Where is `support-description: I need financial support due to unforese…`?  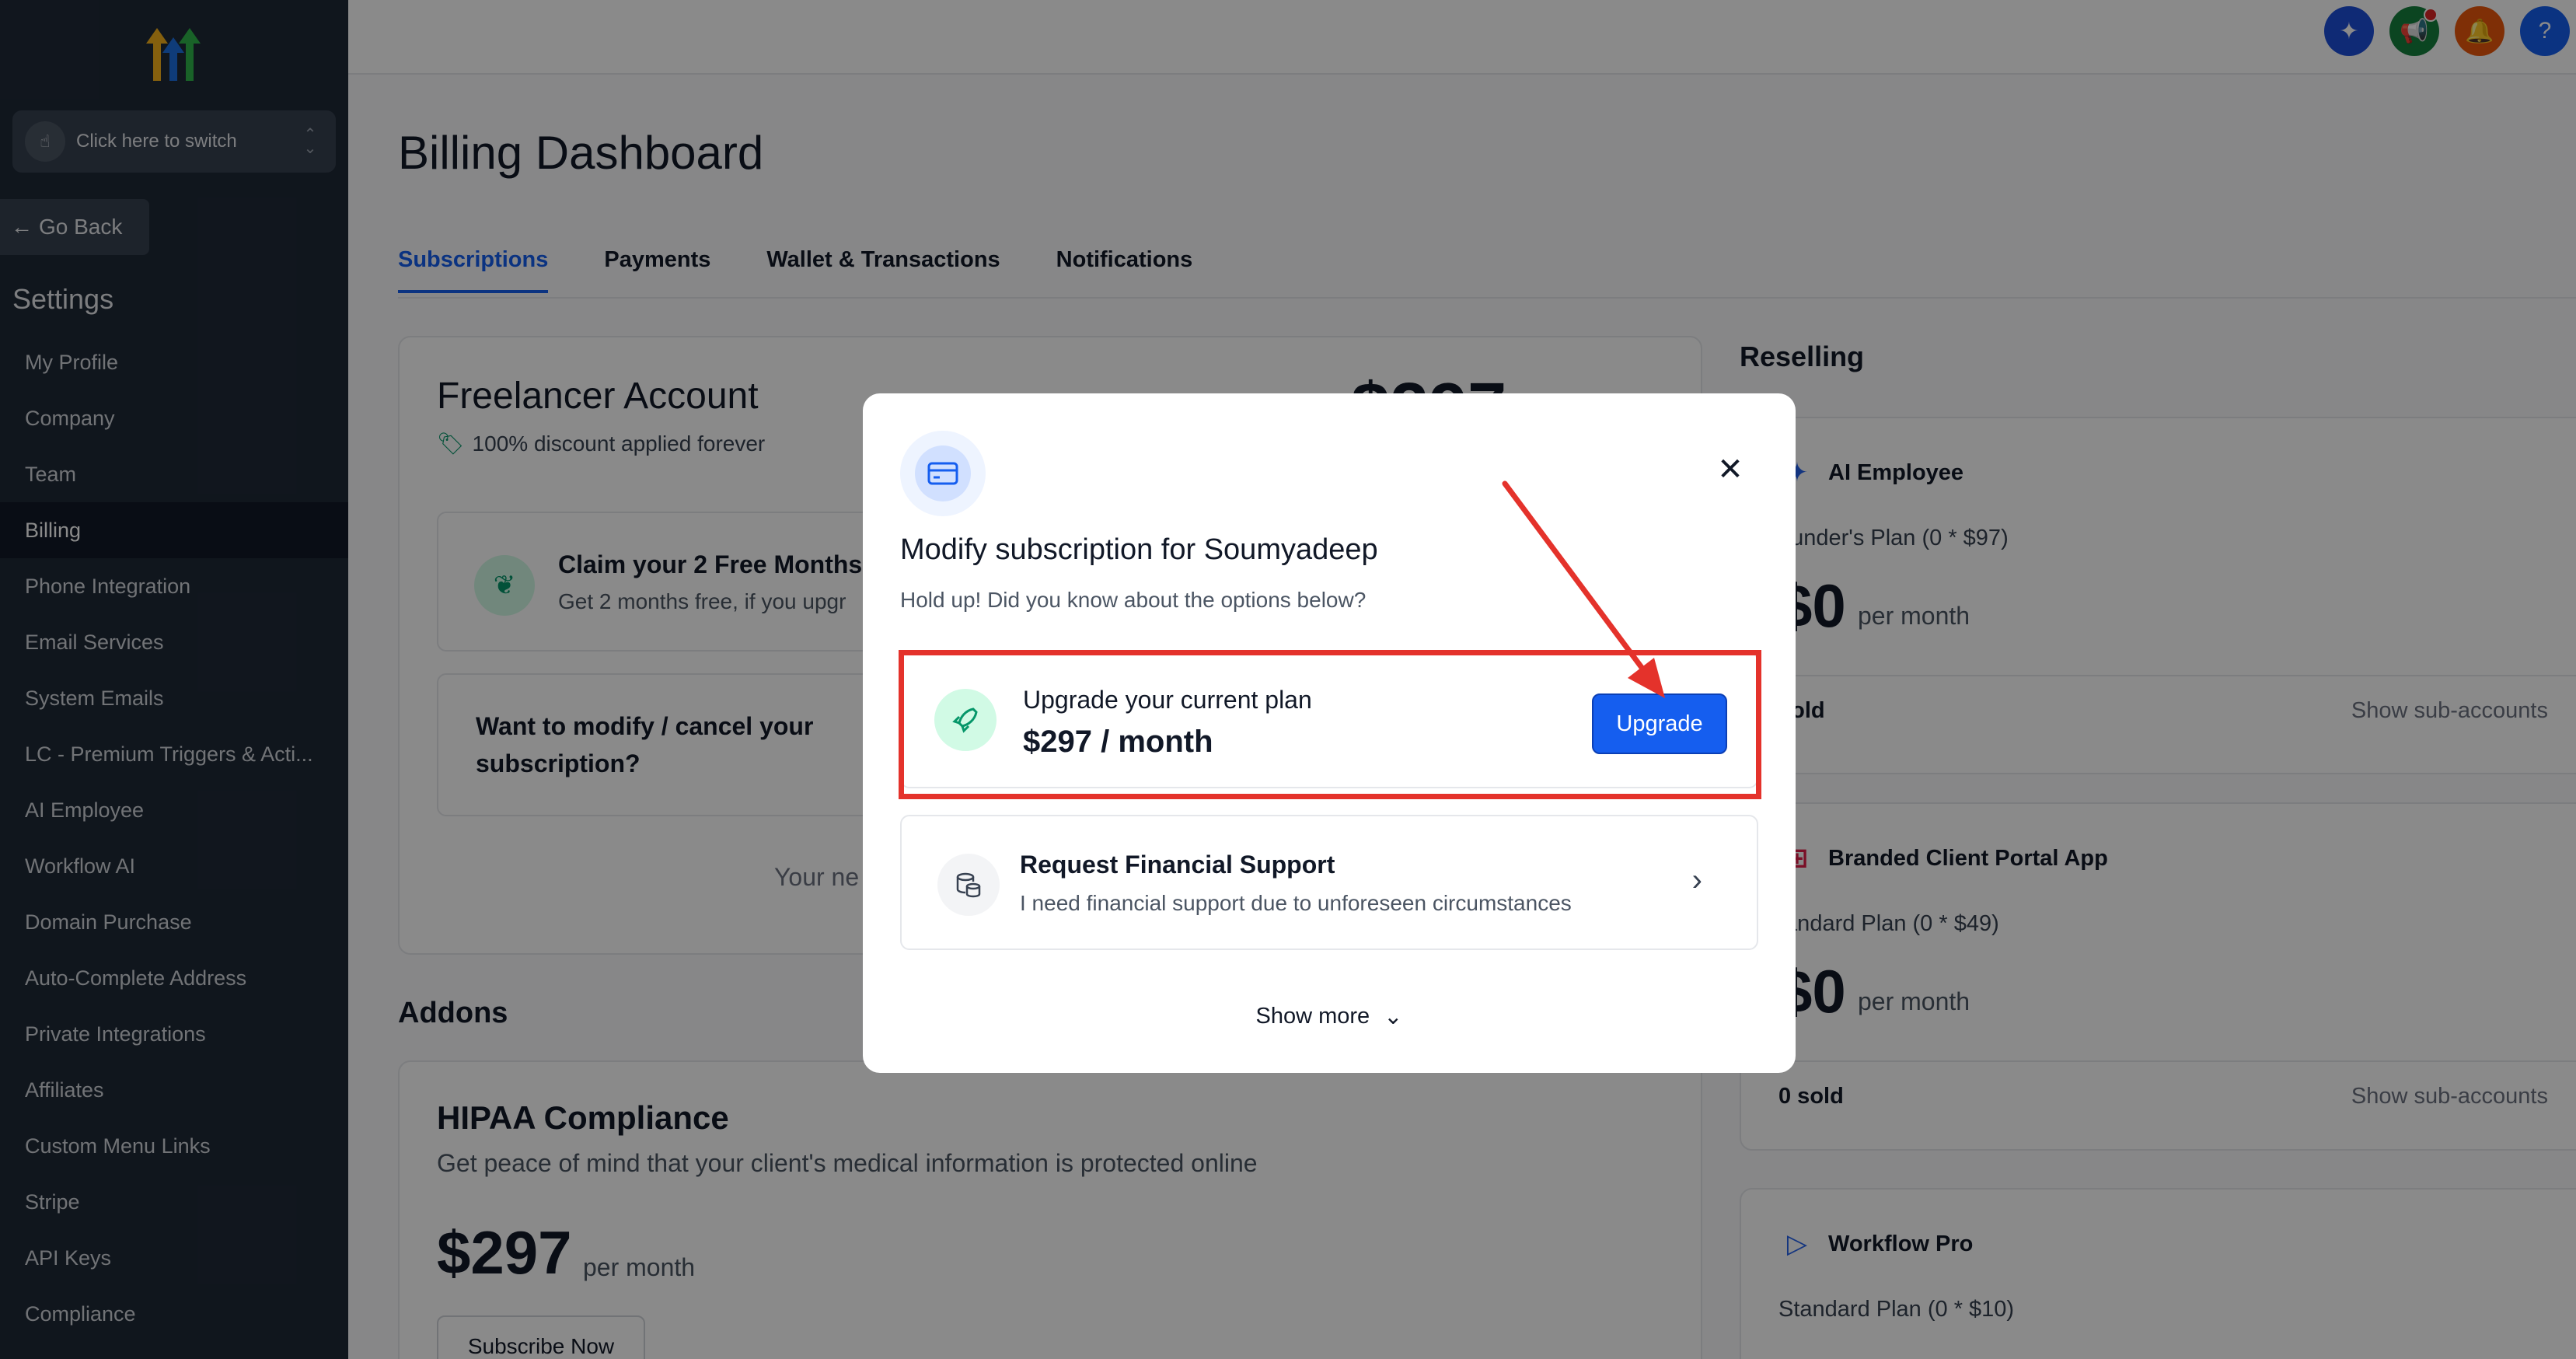 support-description: I need financial support due to unforese… is located at coordinates (1296, 903).